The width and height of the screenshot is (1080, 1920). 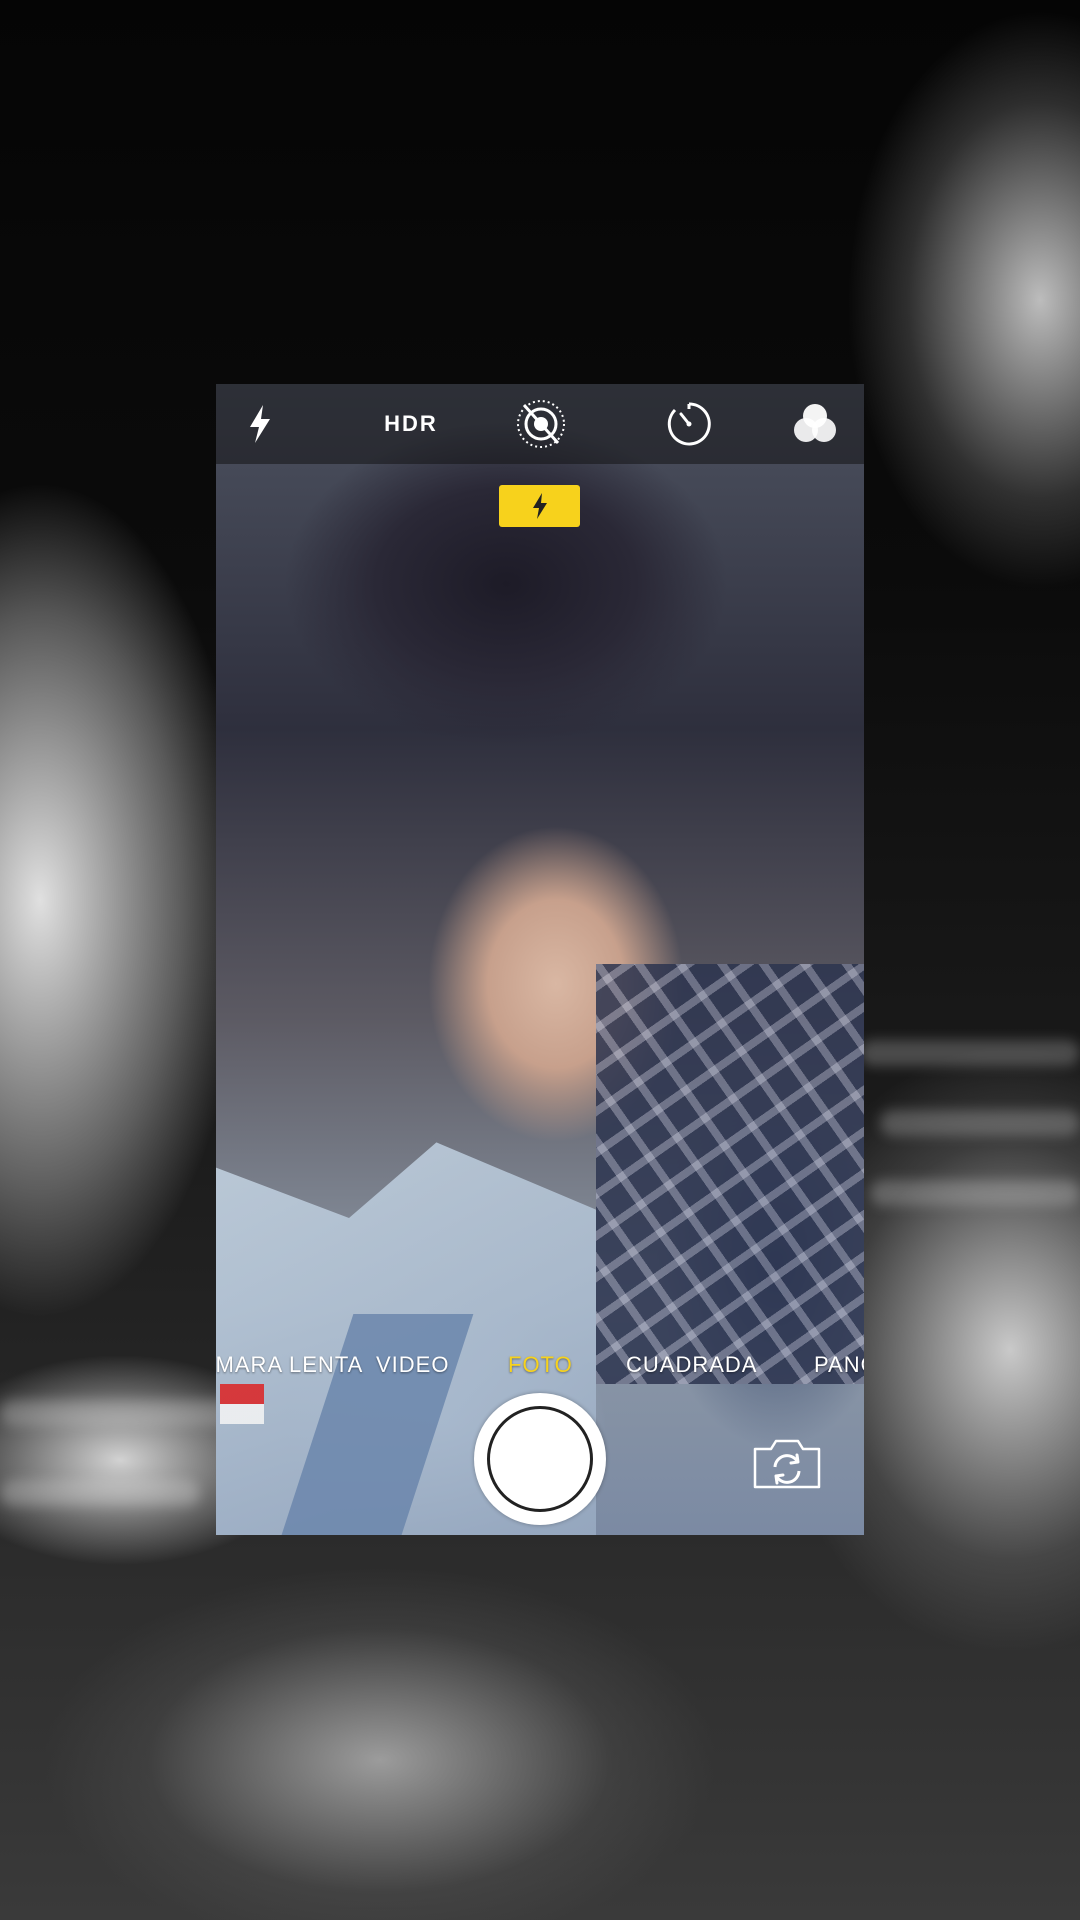 I want to click on flash-button, so click(x=260, y=424).